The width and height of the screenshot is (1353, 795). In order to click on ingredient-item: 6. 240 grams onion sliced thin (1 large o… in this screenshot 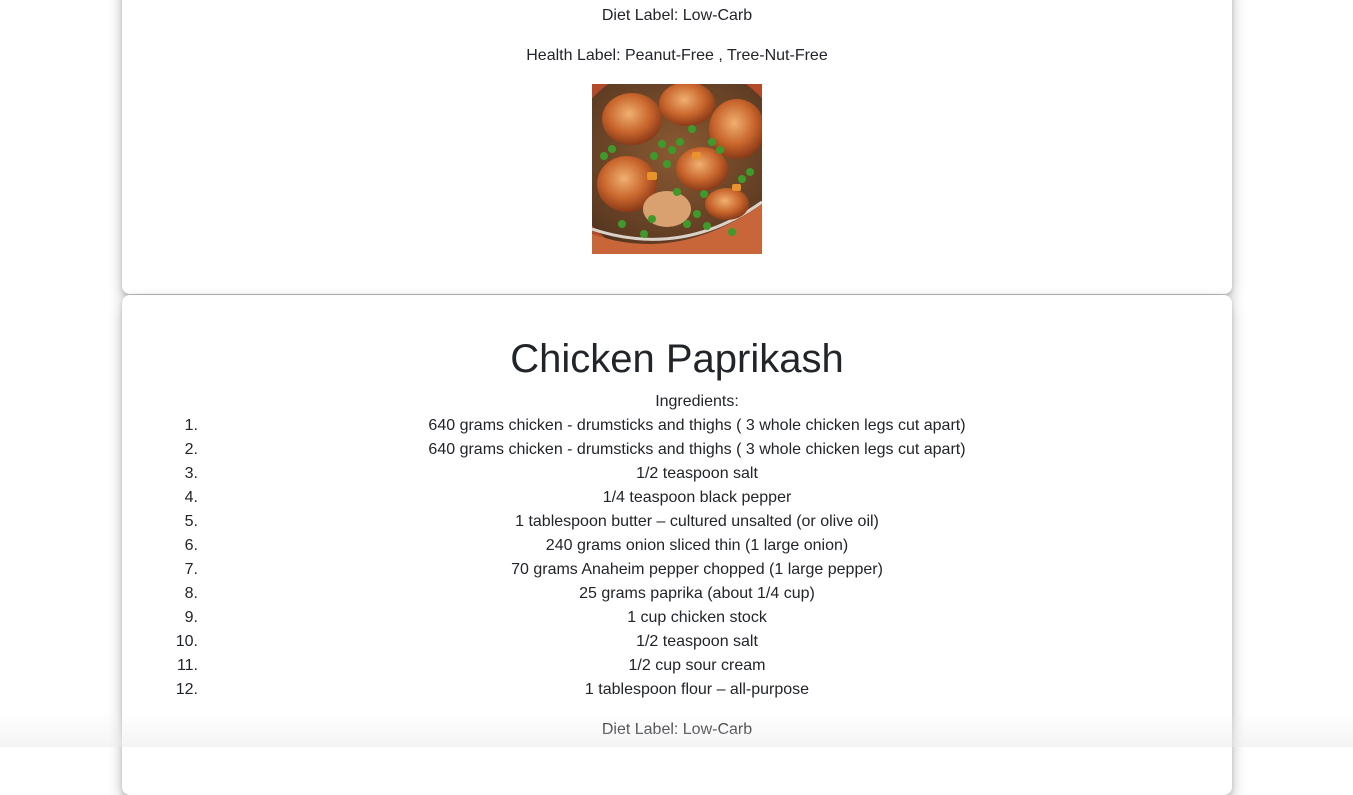, I will do `click(697, 546)`.